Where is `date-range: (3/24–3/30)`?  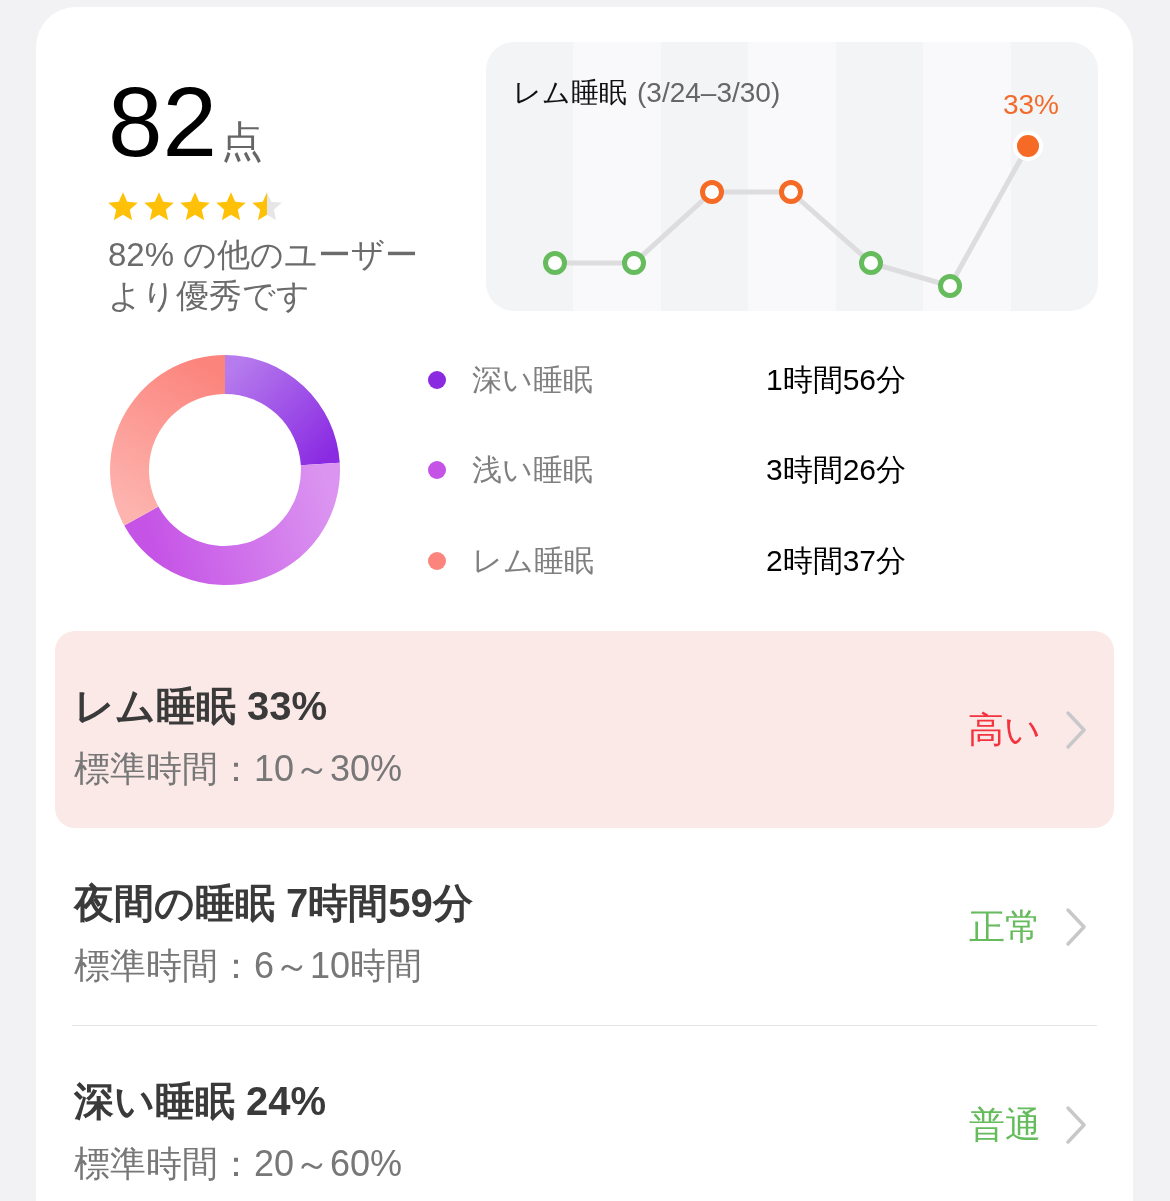
date-range: (3/24–3/30) is located at coordinates (709, 93).